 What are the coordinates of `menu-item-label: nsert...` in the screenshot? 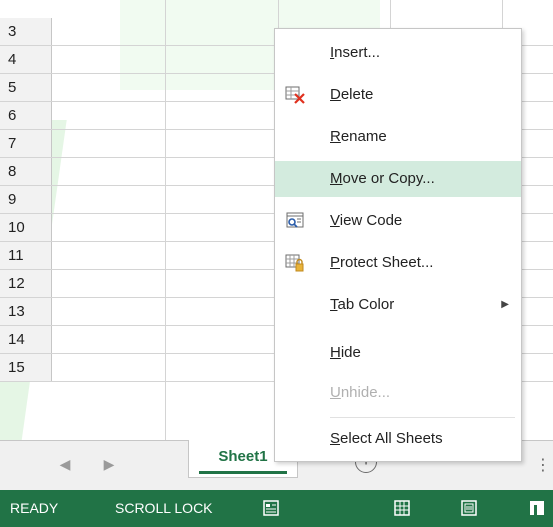 It's located at (357, 52).